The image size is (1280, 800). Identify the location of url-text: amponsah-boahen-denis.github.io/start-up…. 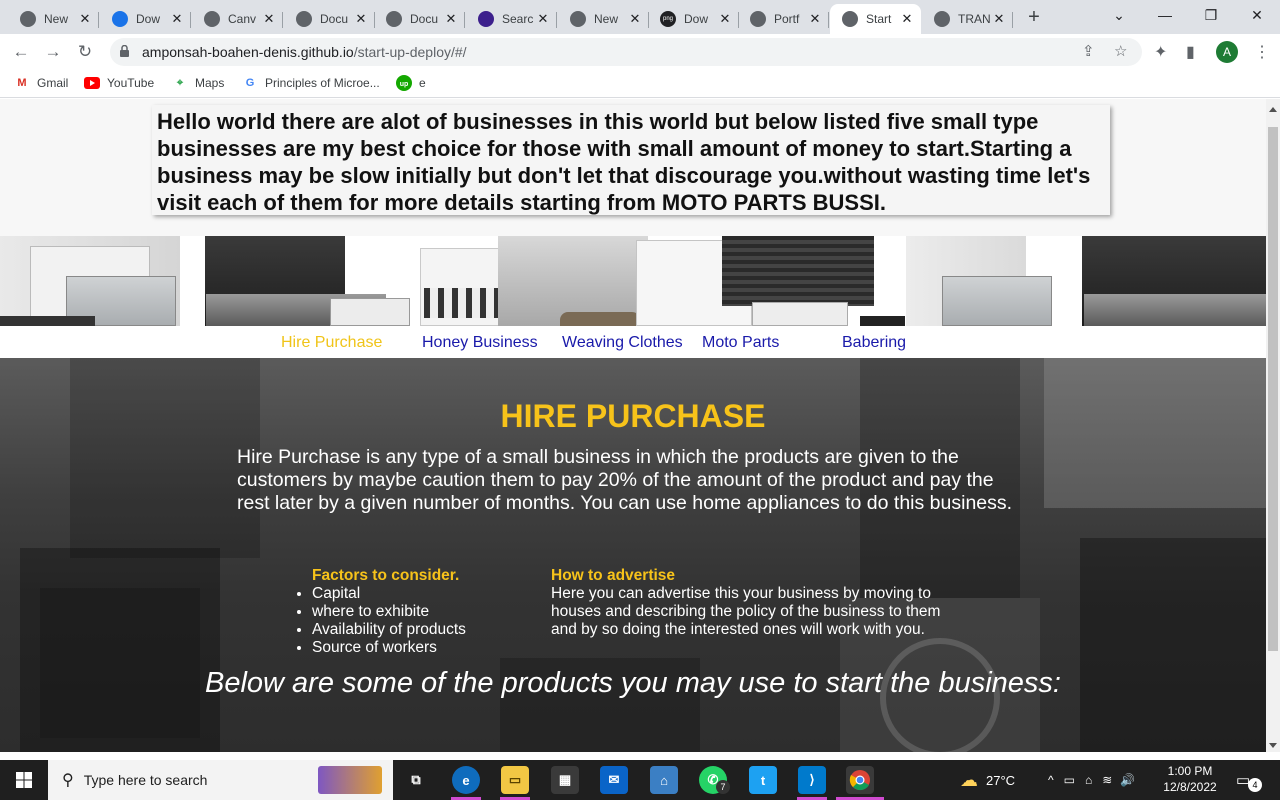
(304, 52).